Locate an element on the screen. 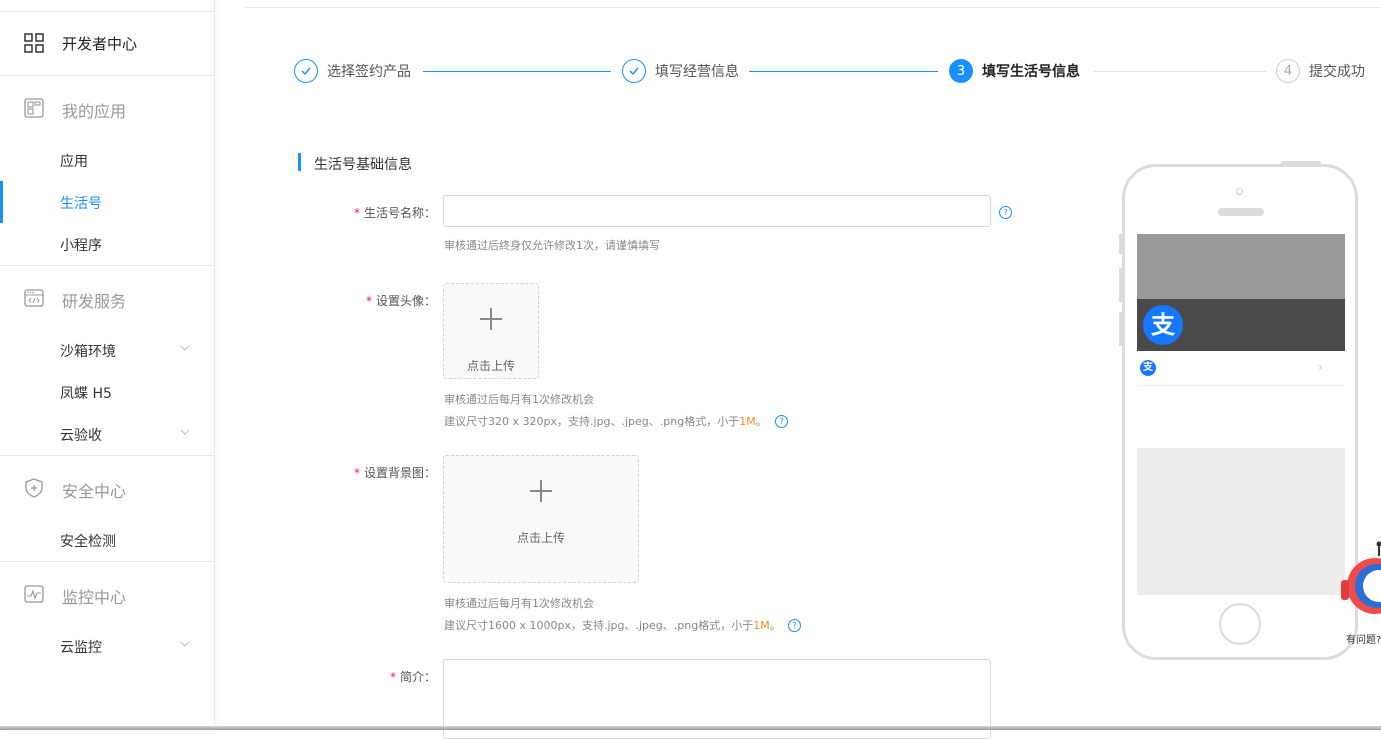 The height and width of the screenshot is (739, 1381). sidebar-header: 开发者中心 is located at coordinates (107, 44).